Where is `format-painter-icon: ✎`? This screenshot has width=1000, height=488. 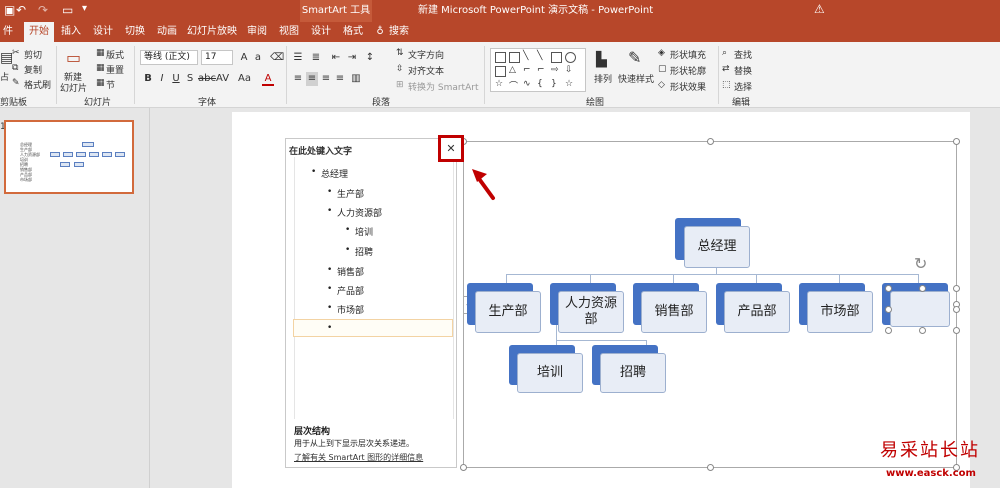
format-painter-icon: ✎ is located at coordinates (16, 83).